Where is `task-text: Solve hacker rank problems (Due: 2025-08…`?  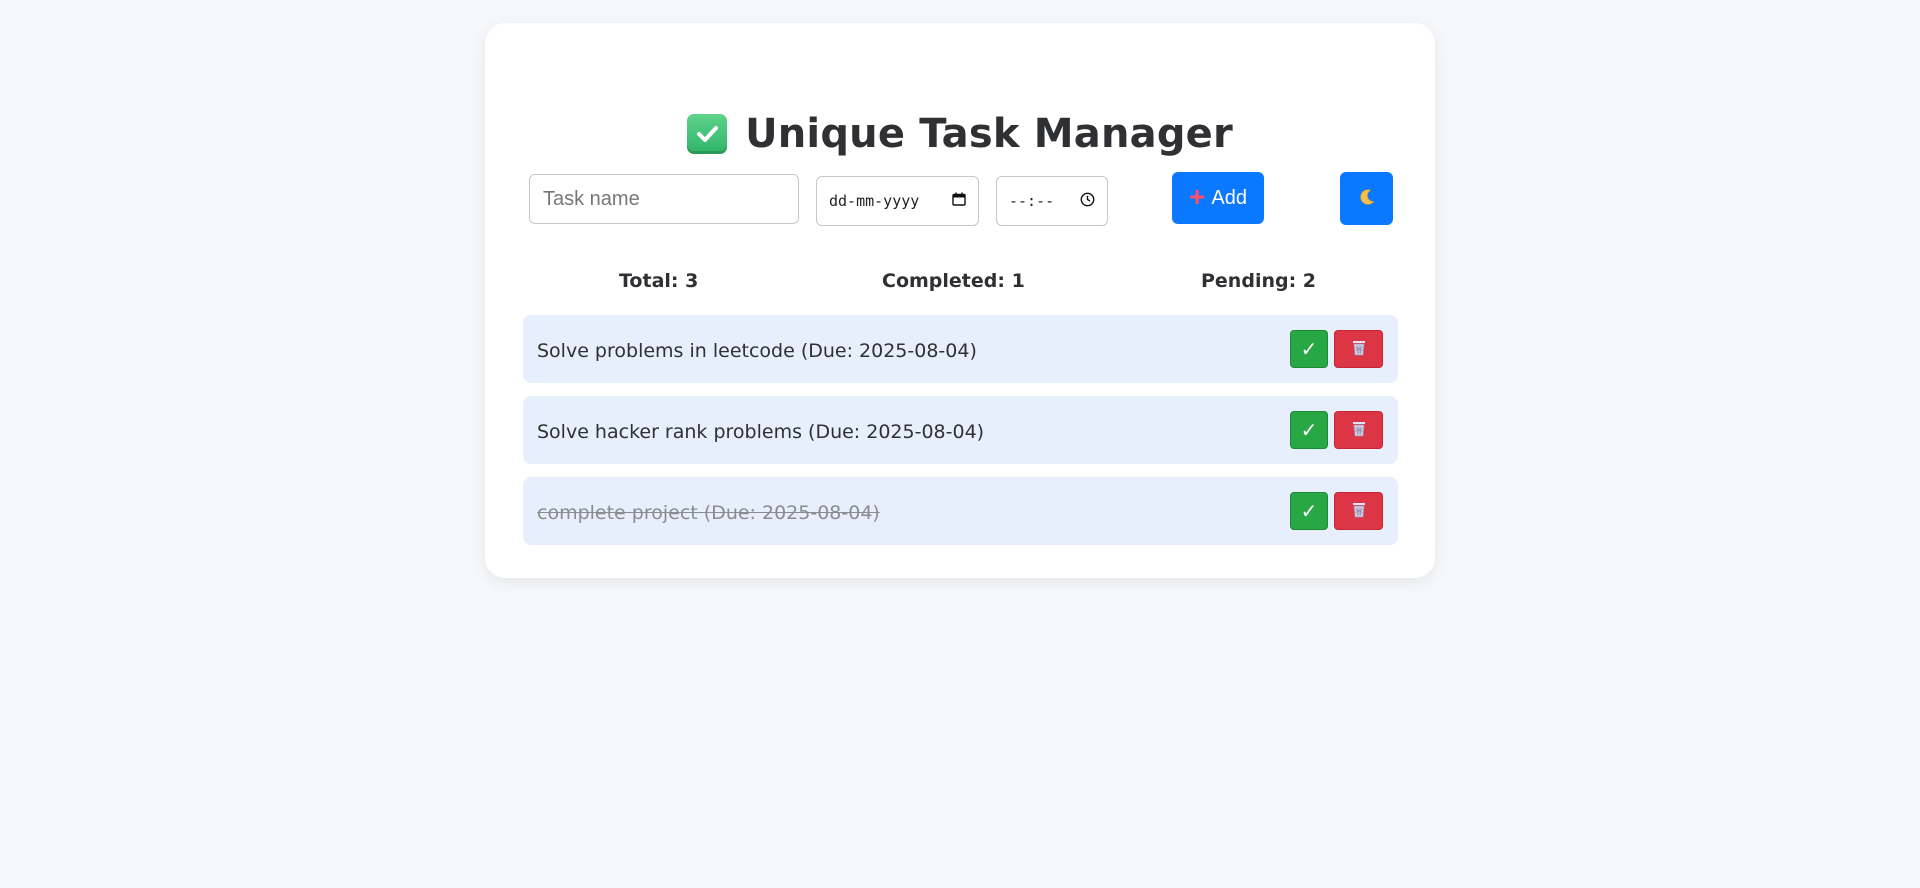
task-text: Solve hacker rank problems (Due: 2025-08… is located at coordinates (761, 432).